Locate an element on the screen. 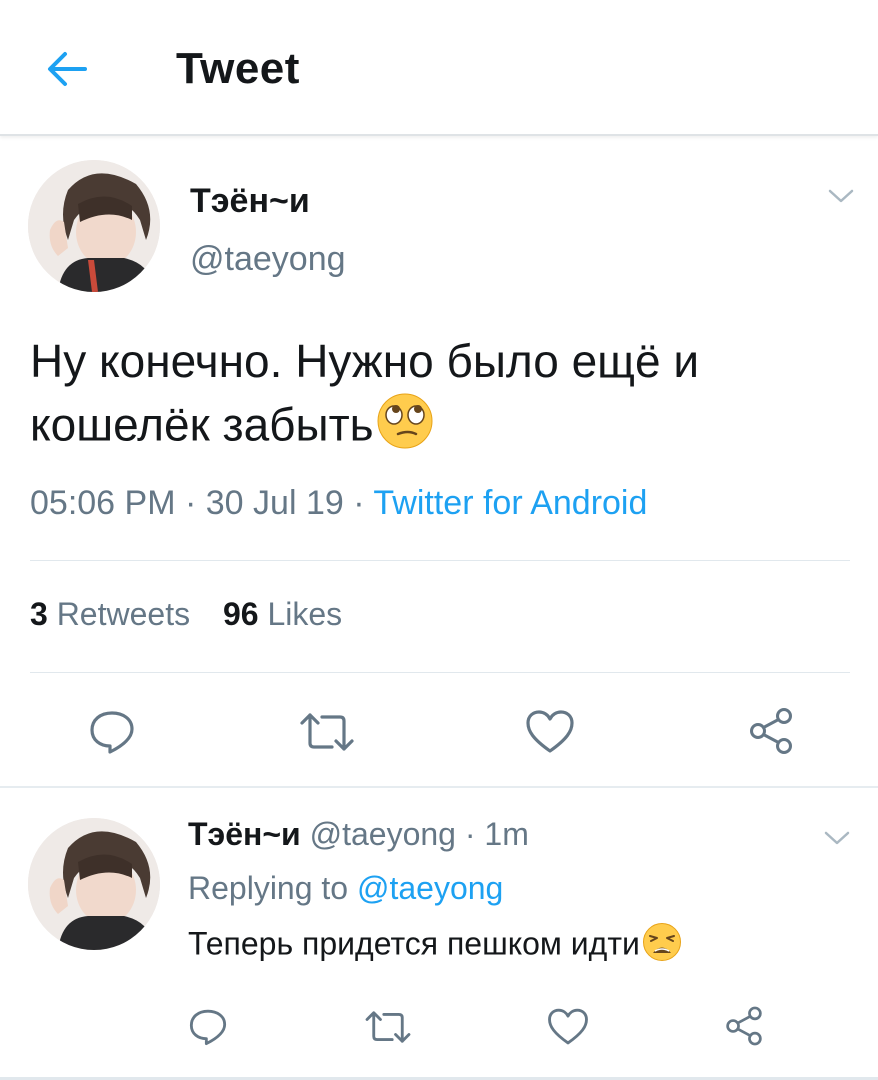 The image size is (878, 1080). author-avatar is located at coordinates (94, 226).